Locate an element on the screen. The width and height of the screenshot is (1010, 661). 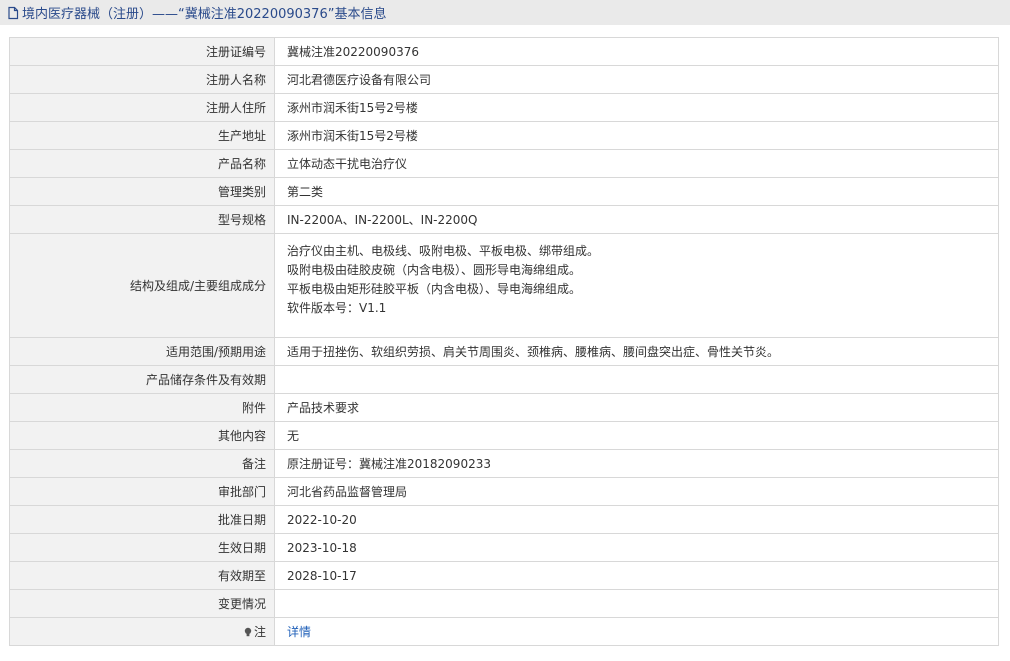
field-label: 生效日期 is located at coordinates (142, 547).